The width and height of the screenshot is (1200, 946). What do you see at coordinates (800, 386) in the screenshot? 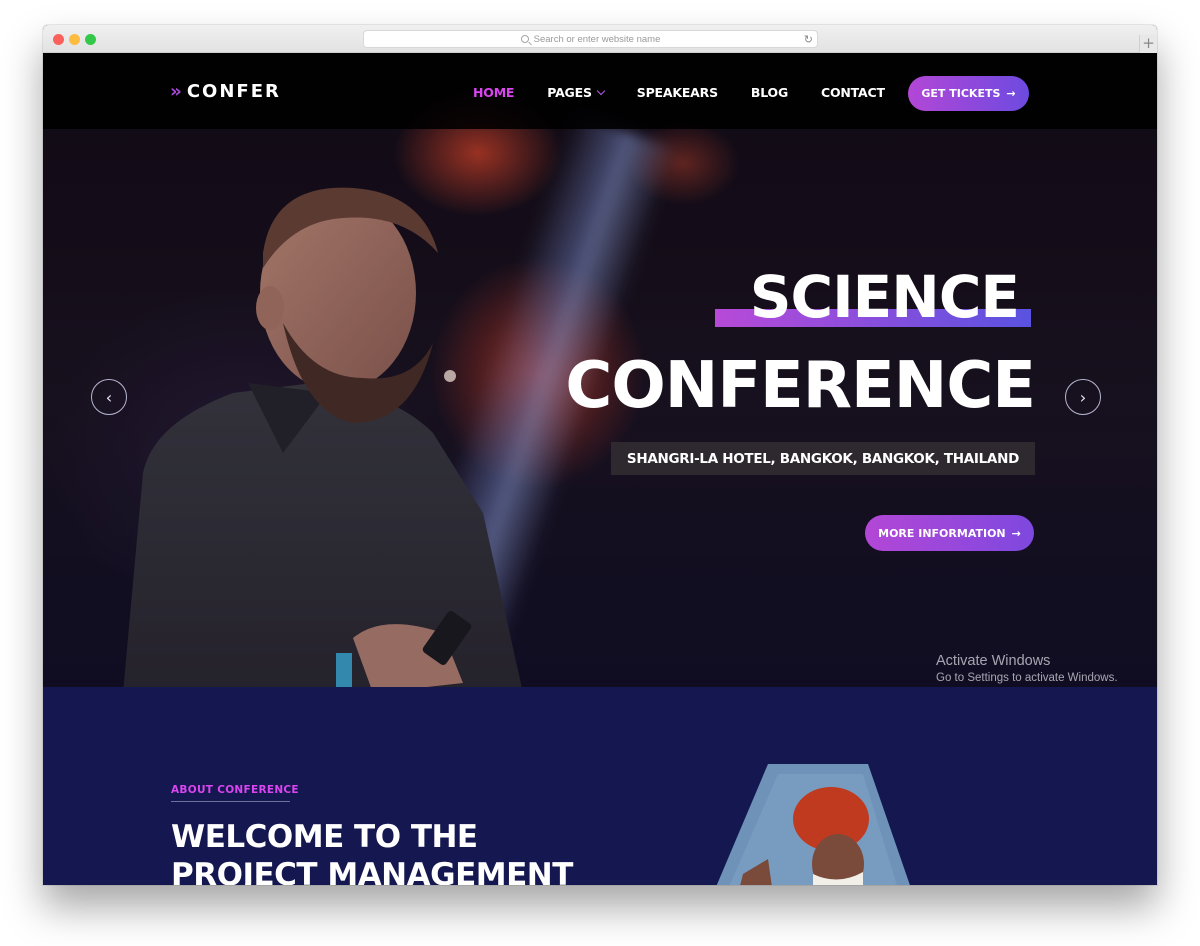
I see `hero-title-line2: CONFERENCE` at bounding box center [800, 386].